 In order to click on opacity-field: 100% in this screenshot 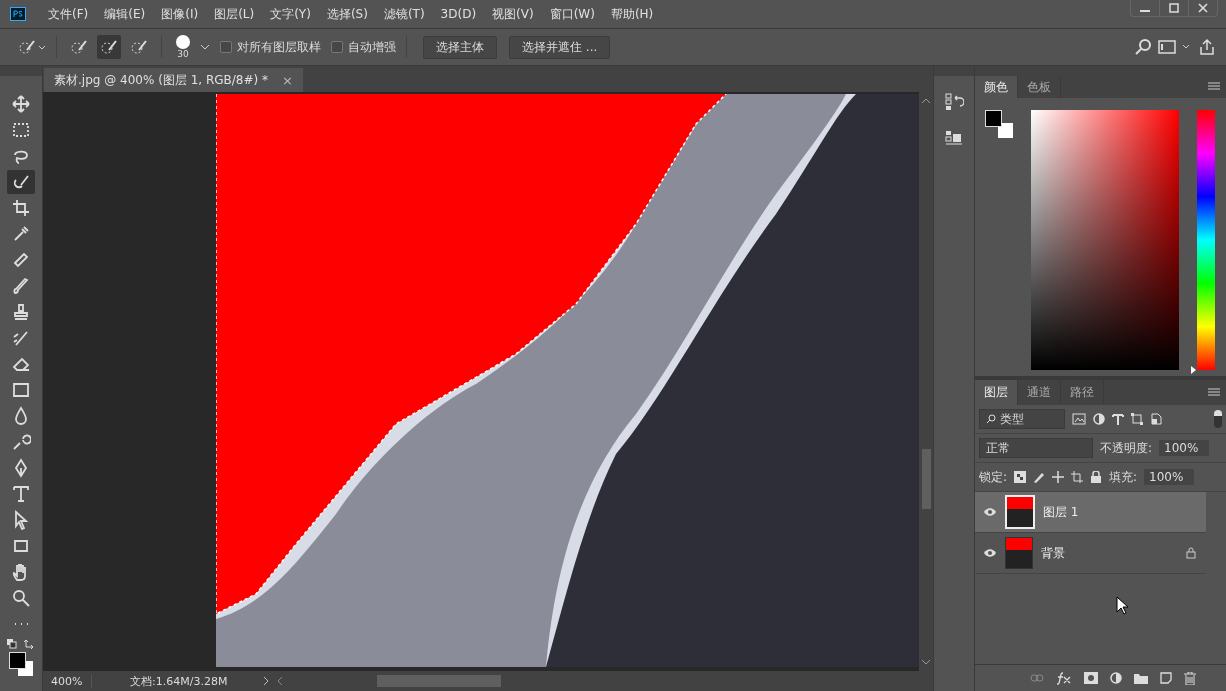, I will do `click(1184, 448)`.